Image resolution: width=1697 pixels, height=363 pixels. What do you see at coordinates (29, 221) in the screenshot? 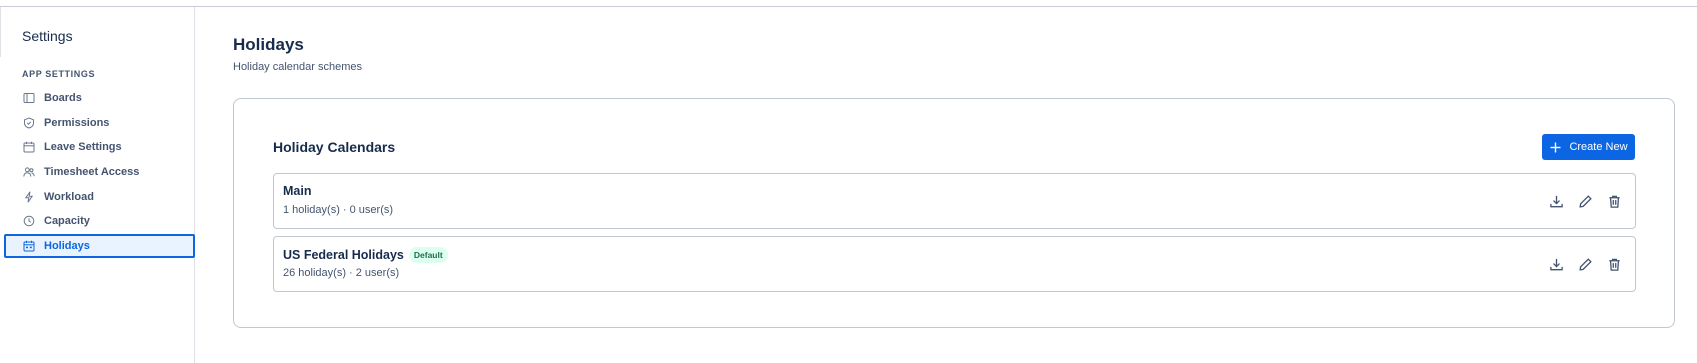
I see `clock-icon` at bounding box center [29, 221].